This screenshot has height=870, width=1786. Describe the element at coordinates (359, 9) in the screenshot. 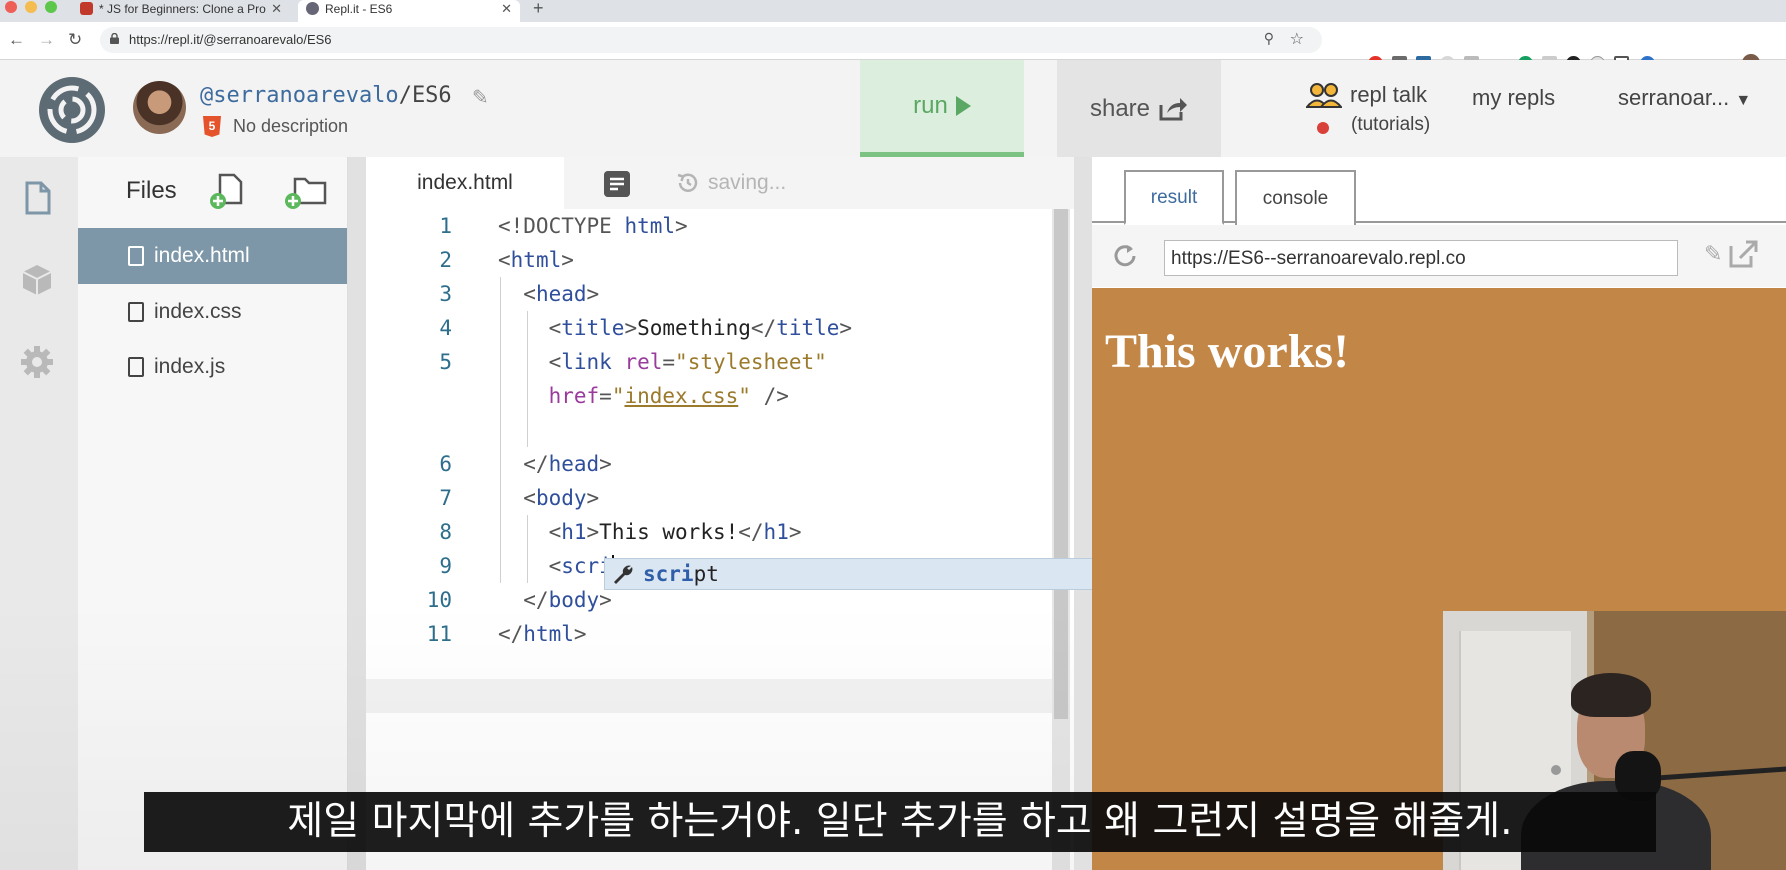

I see `browser-tab-label: Repl.it - ES6` at that location.